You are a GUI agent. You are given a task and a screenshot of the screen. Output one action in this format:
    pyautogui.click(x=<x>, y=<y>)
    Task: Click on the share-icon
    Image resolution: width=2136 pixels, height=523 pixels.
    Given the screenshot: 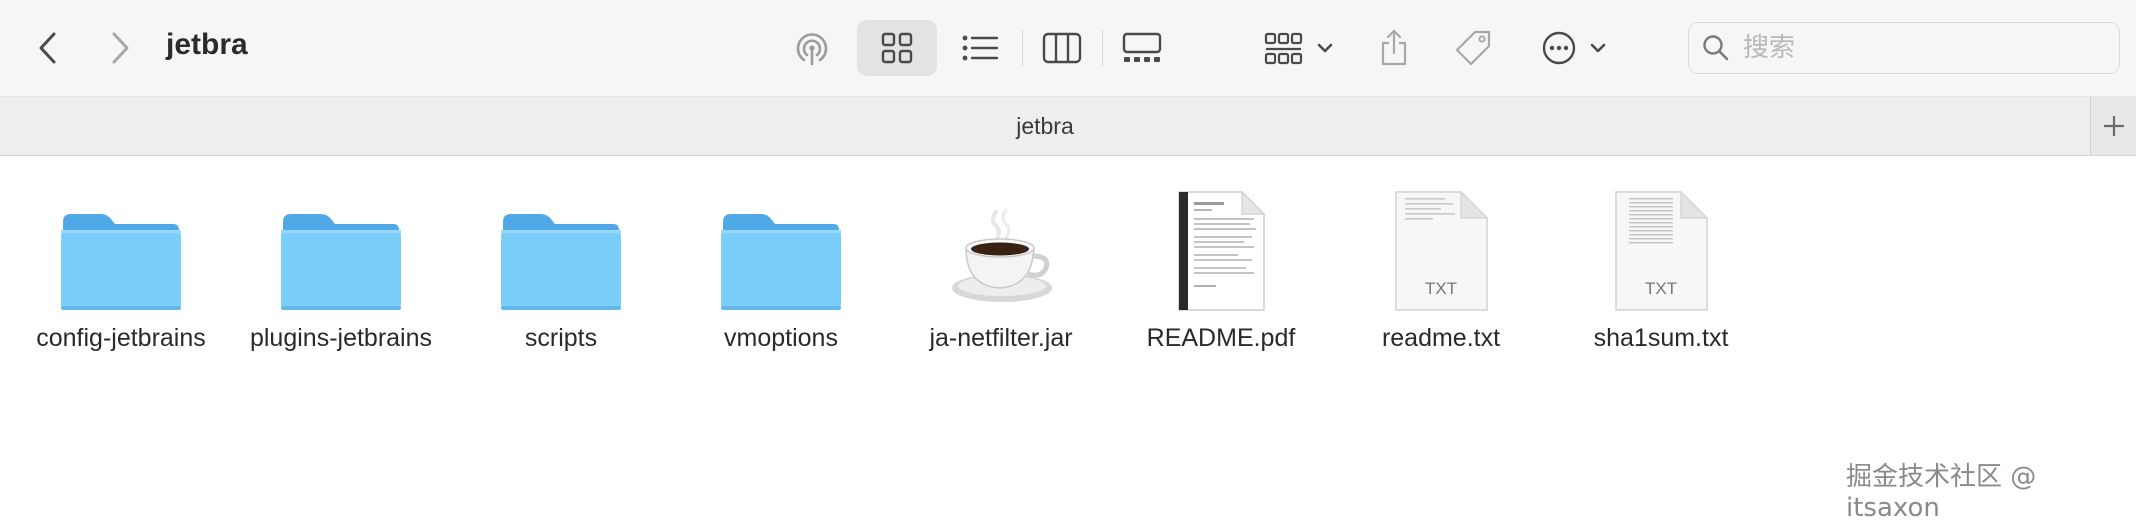 What is the action you would take?
    pyautogui.click(x=1394, y=47)
    